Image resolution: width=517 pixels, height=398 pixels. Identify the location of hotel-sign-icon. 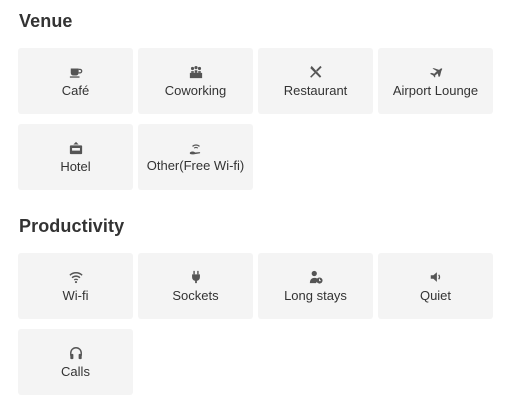
(76, 148).